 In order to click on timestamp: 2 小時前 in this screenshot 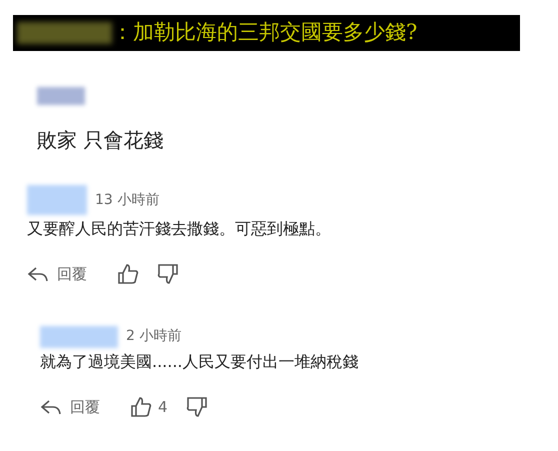, I will do `click(154, 336)`.